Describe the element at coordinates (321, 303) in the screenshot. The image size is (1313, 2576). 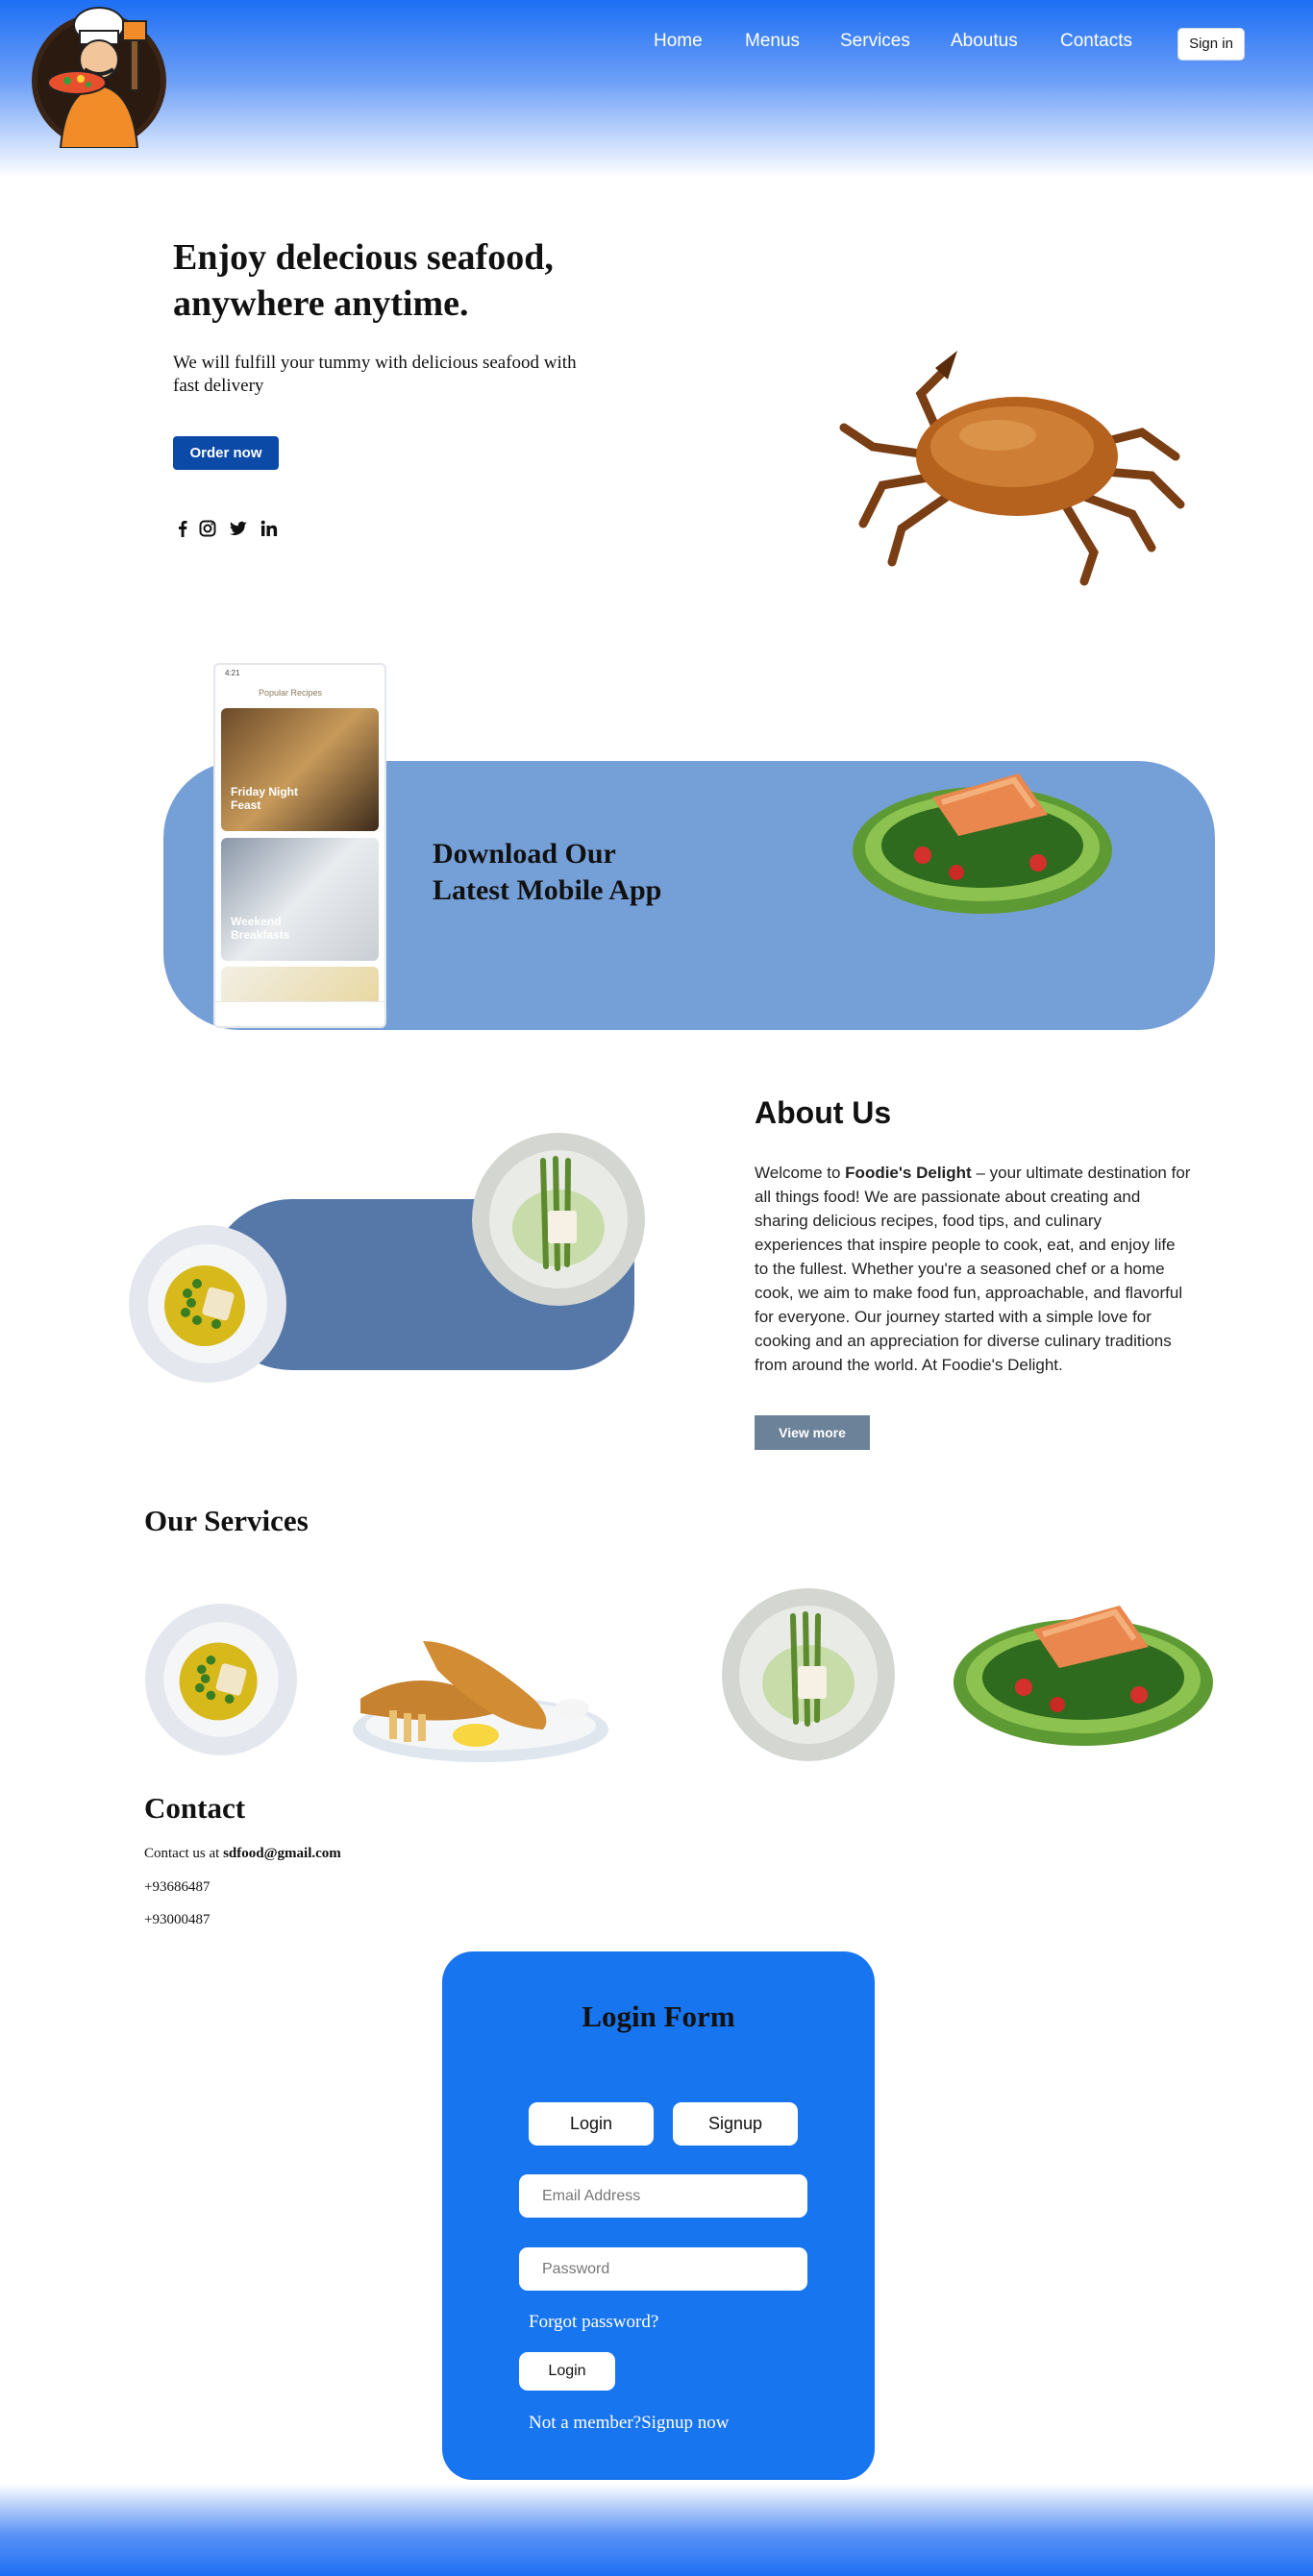
I see `hero-title-line2: anywhere anytime.` at that location.